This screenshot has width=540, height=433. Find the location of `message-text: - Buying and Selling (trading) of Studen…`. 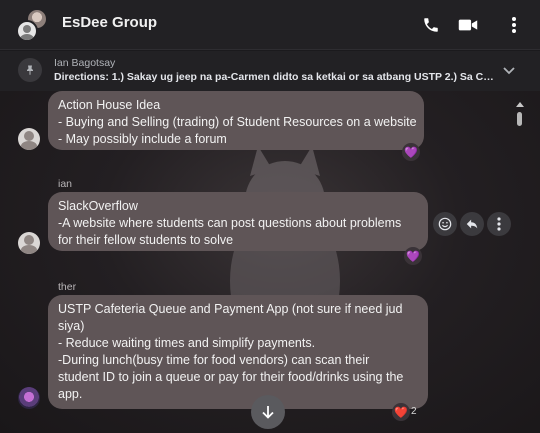

message-text: - Buying and Selling (trading) of Studen… is located at coordinates (237, 122).